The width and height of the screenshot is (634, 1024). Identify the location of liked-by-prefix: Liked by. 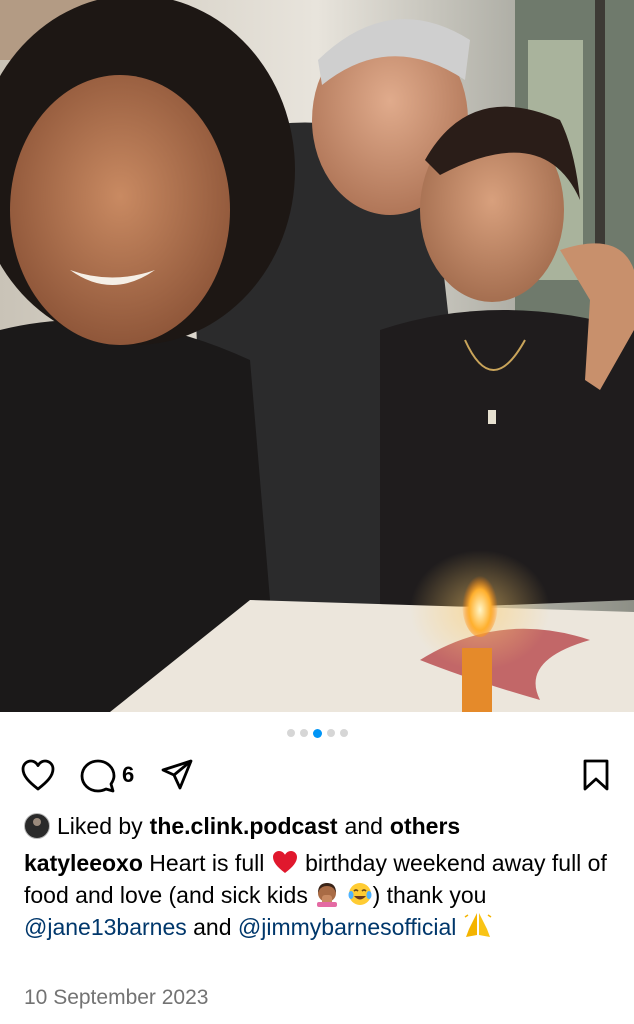
(100, 826).